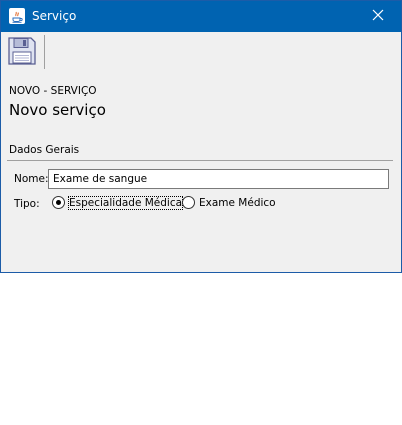 Image resolution: width=402 pixels, height=425 pixels. Describe the element at coordinates (201, 16) in the screenshot. I see `title-bar: Serviço` at that location.